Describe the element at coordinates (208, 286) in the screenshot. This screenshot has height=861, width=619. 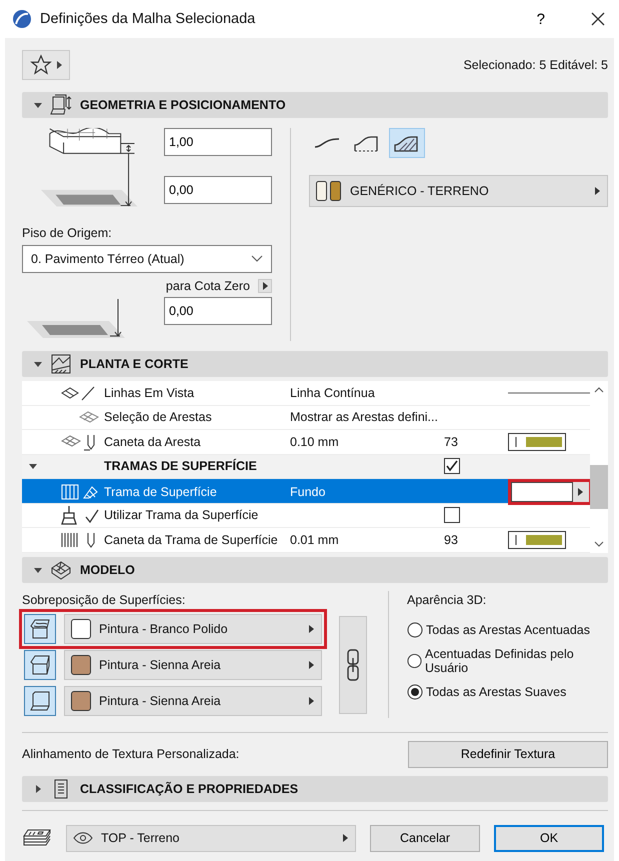
I see `zero-reference-label: para Cota Zero` at that location.